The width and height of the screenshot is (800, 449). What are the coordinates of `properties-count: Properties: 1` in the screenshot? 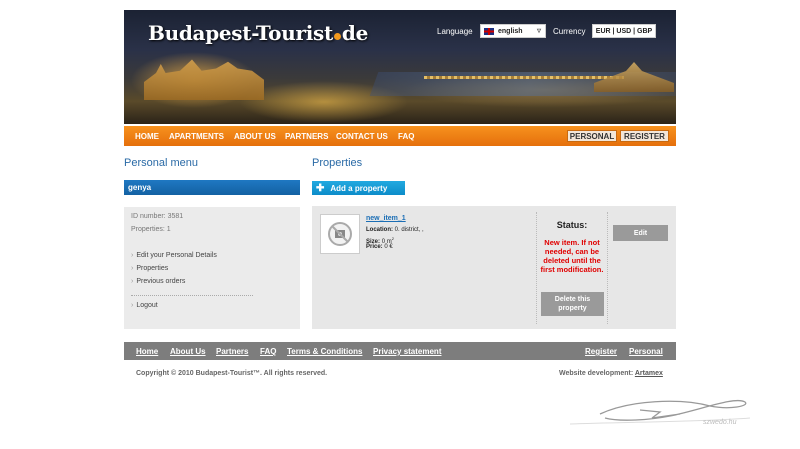 It's located at (151, 229).